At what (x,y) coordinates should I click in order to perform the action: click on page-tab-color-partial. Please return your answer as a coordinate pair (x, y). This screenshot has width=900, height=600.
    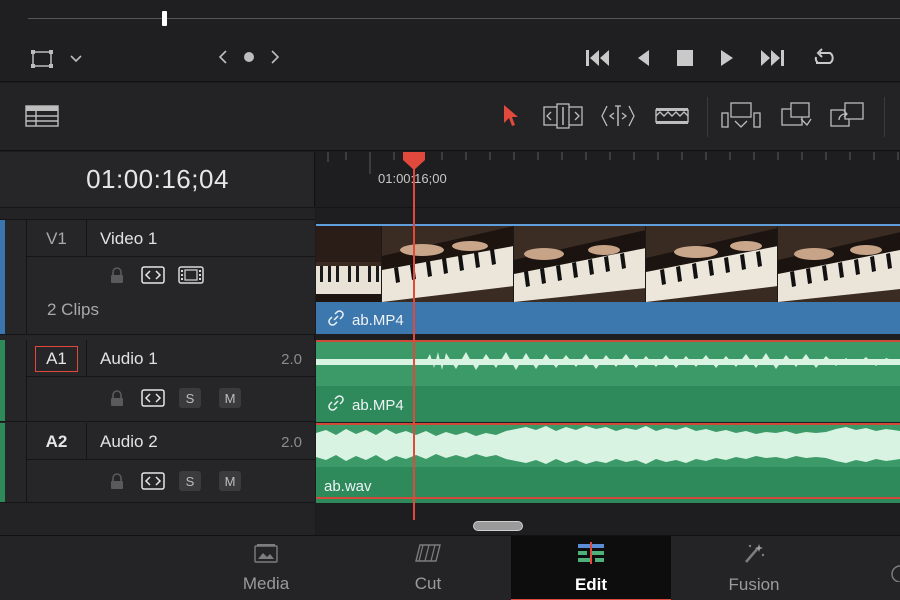
    Looking at the image, I should click on (894, 567).